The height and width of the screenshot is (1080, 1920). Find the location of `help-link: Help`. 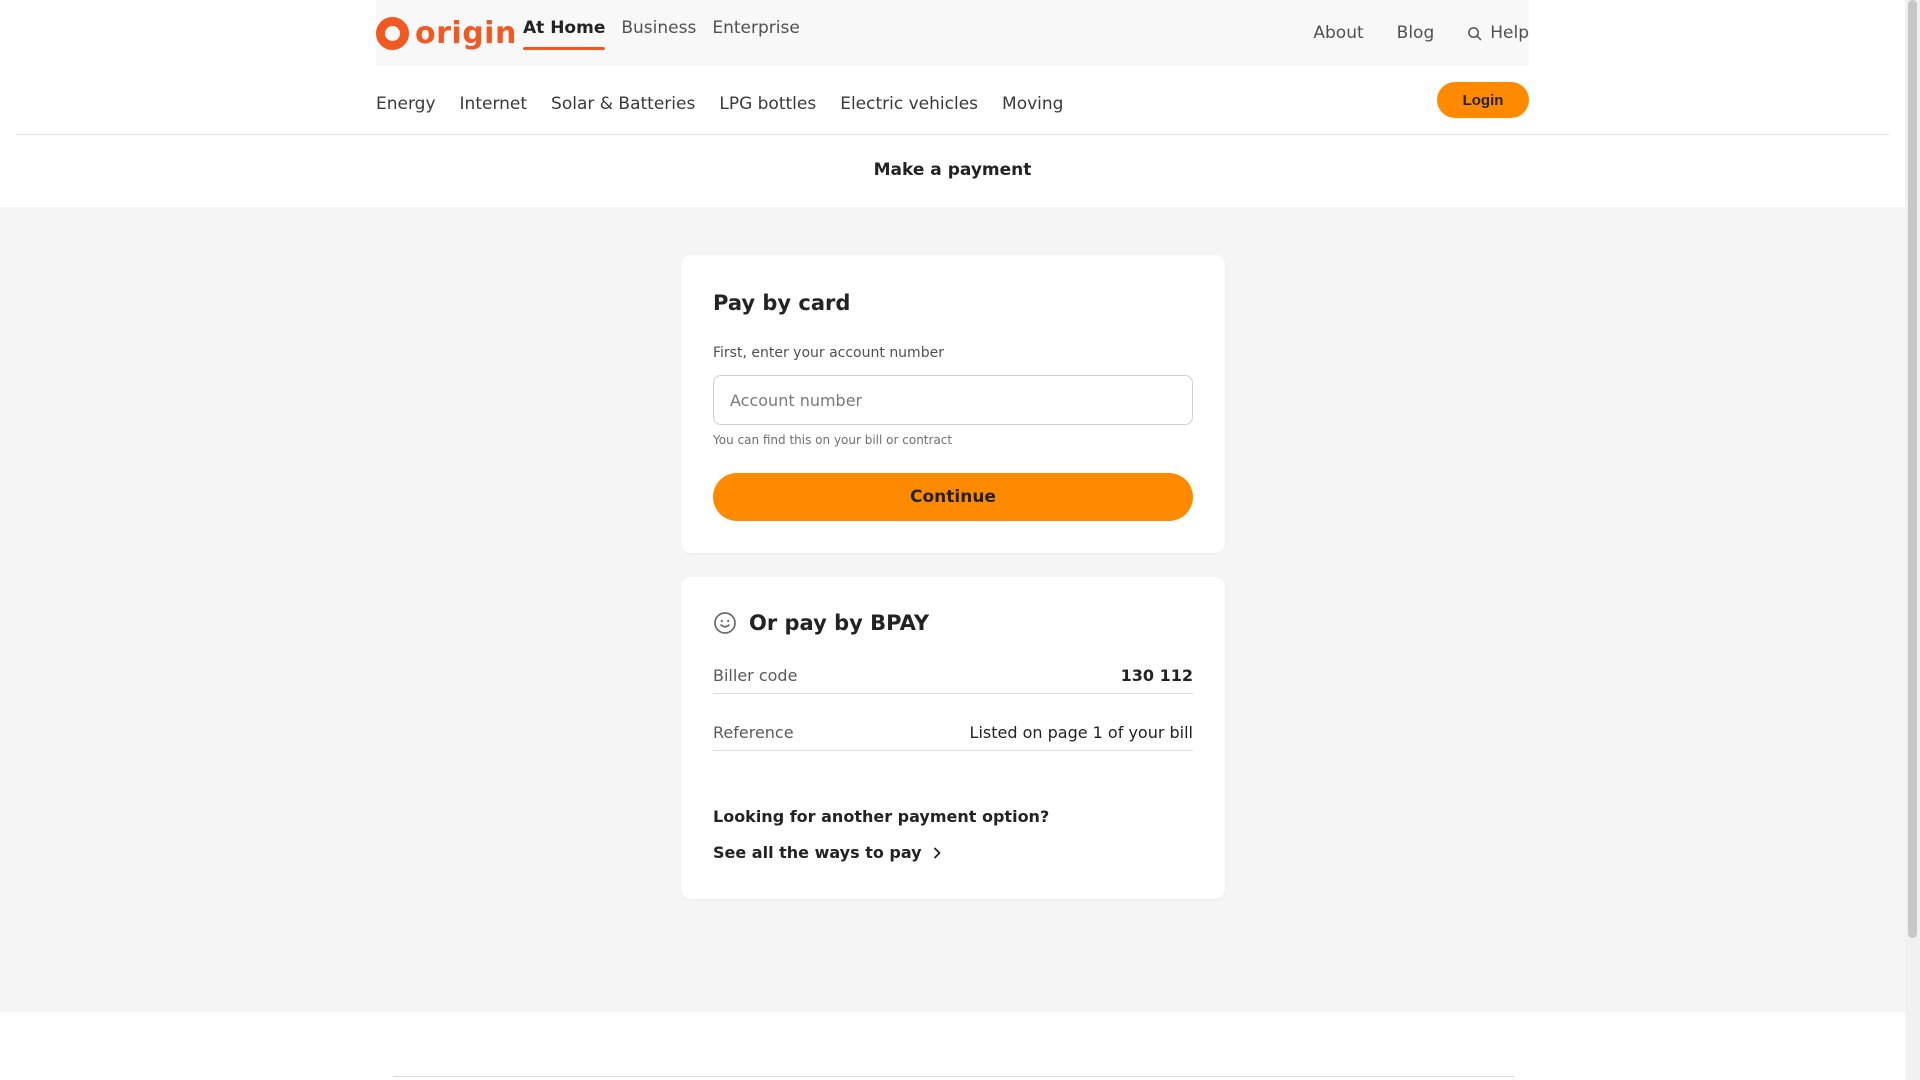

help-link: Help is located at coordinates (1498, 33).